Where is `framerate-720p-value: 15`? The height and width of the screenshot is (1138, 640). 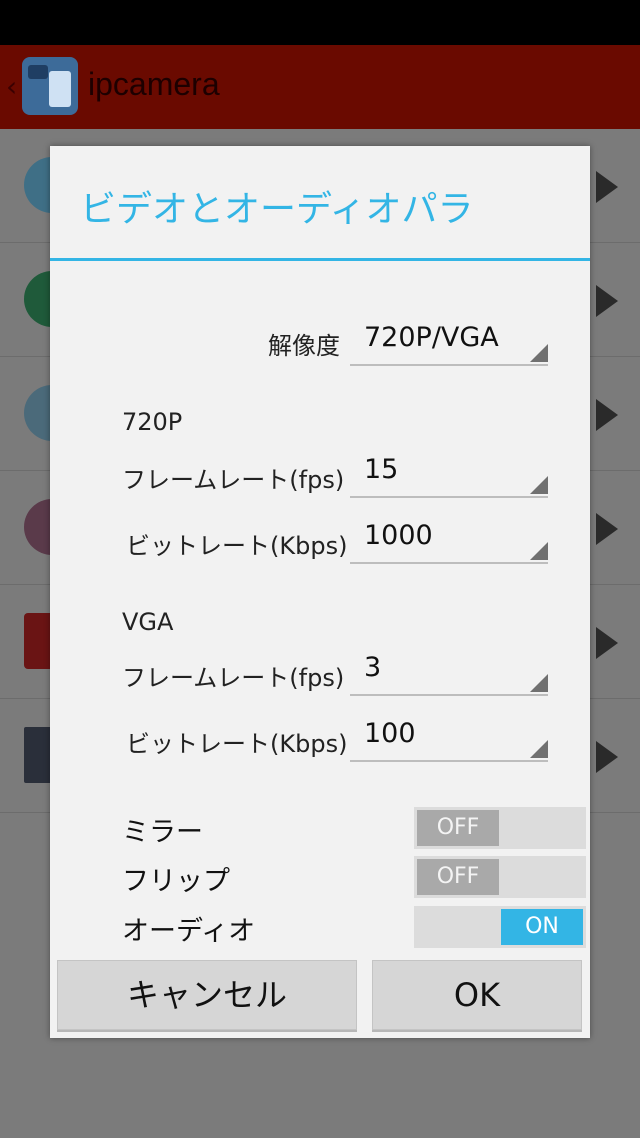
framerate-720p-value: 15 is located at coordinates (381, 469).